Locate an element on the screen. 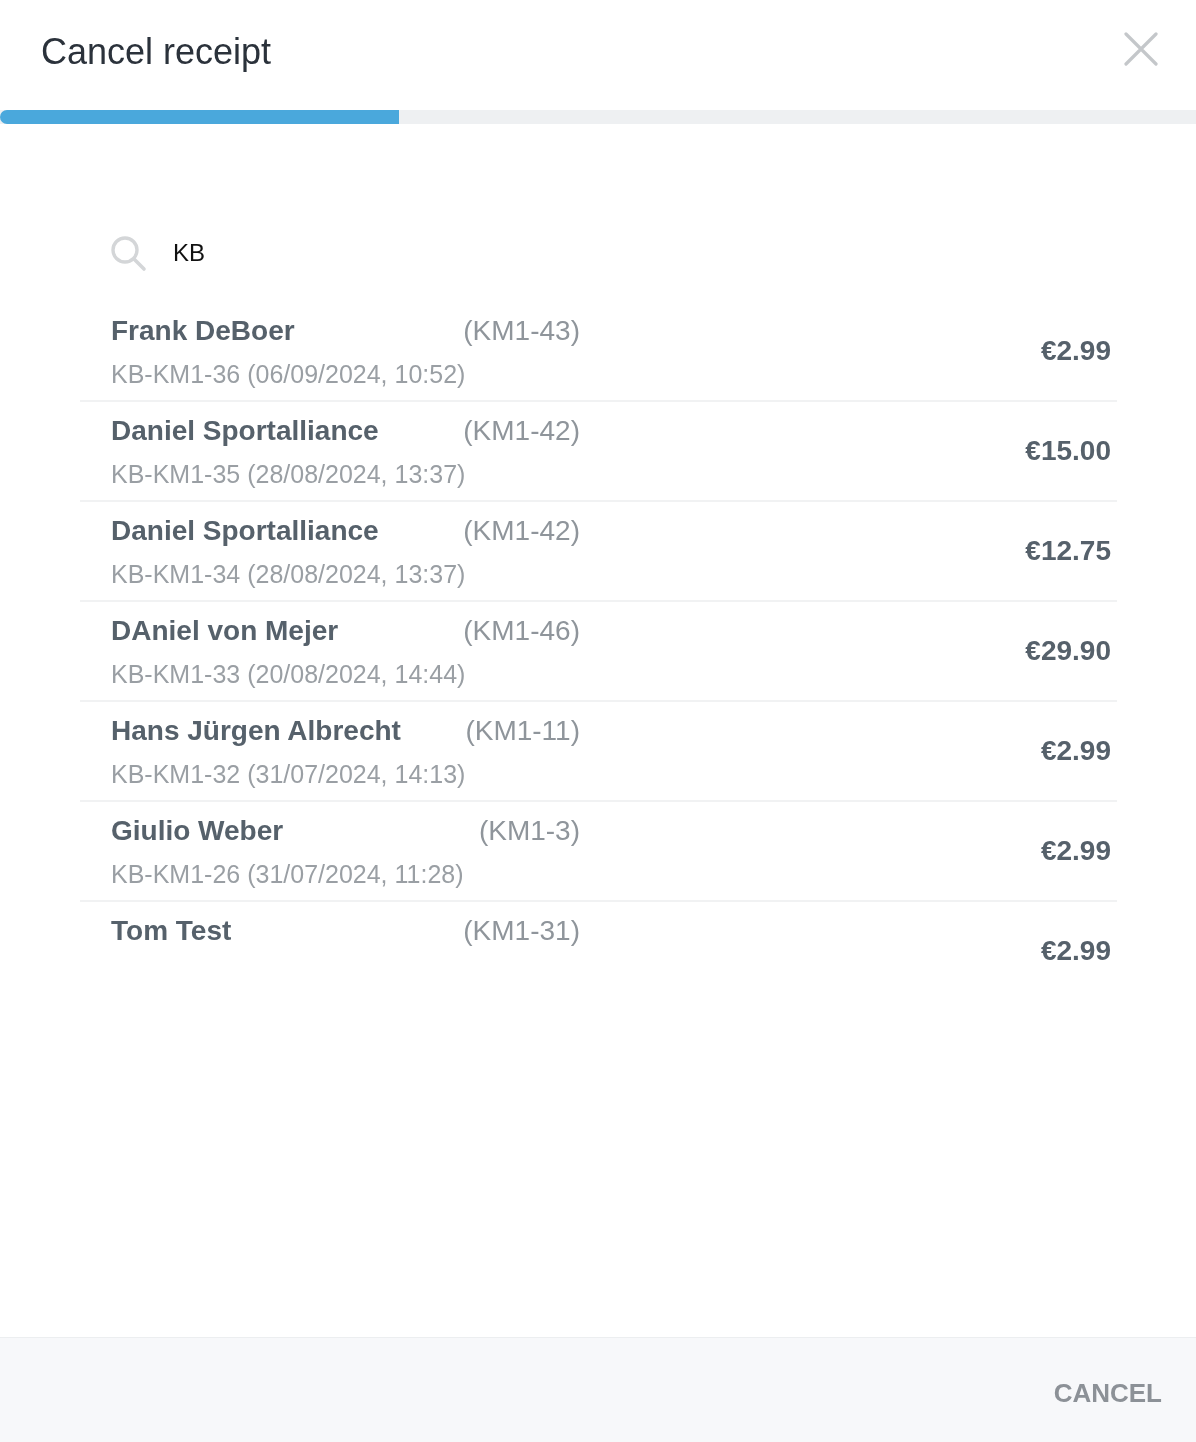 The image size is (1196, 1442). receipt-detail: KB-KM1-33 (20/08/2024, 14:44) is located at coordinates (288, 674).